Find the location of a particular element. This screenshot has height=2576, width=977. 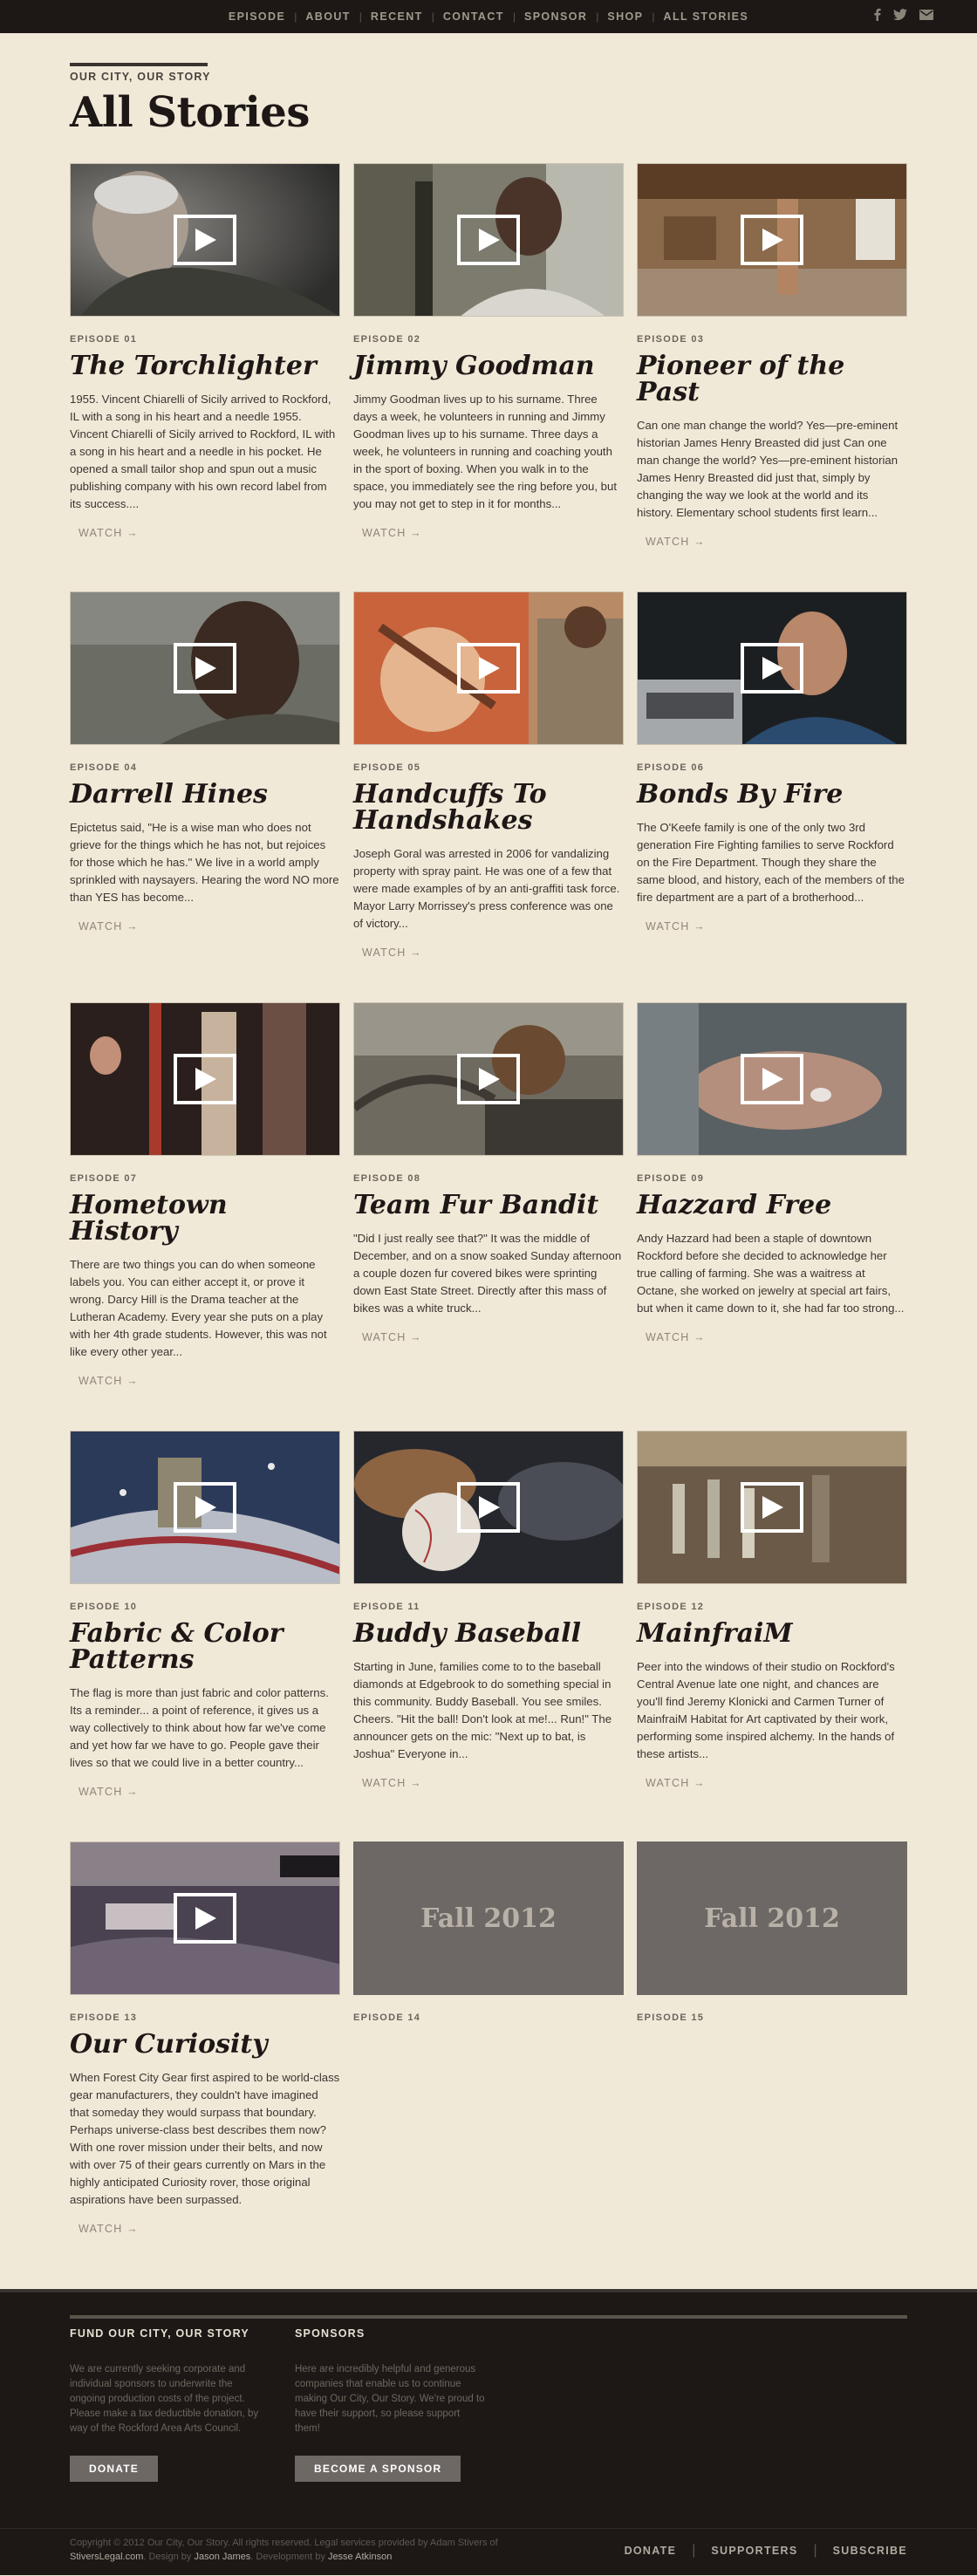

footer-link-supporters: SUPPORTERS is located at coordinates (754, 2551).